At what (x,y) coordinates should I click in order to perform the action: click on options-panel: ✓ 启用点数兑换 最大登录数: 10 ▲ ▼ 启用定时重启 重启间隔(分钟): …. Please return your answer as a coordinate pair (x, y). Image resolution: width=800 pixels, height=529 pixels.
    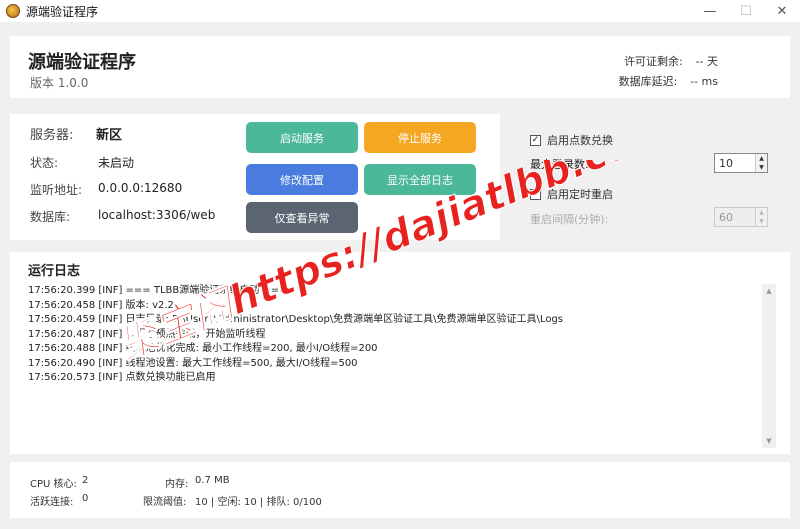
    Looking at the image, I should click on (652, 181).